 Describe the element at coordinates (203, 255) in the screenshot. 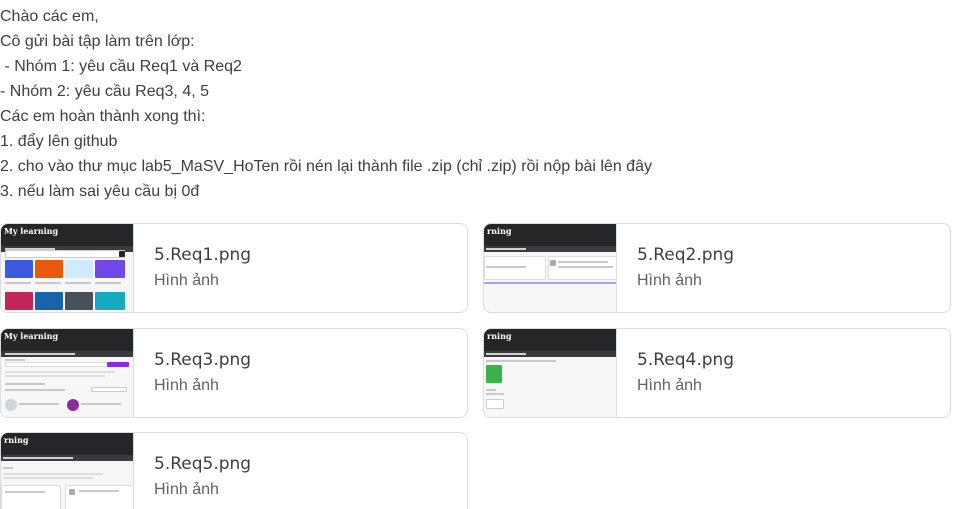

I see `attachment-name: 5.Req1.png` at that location.